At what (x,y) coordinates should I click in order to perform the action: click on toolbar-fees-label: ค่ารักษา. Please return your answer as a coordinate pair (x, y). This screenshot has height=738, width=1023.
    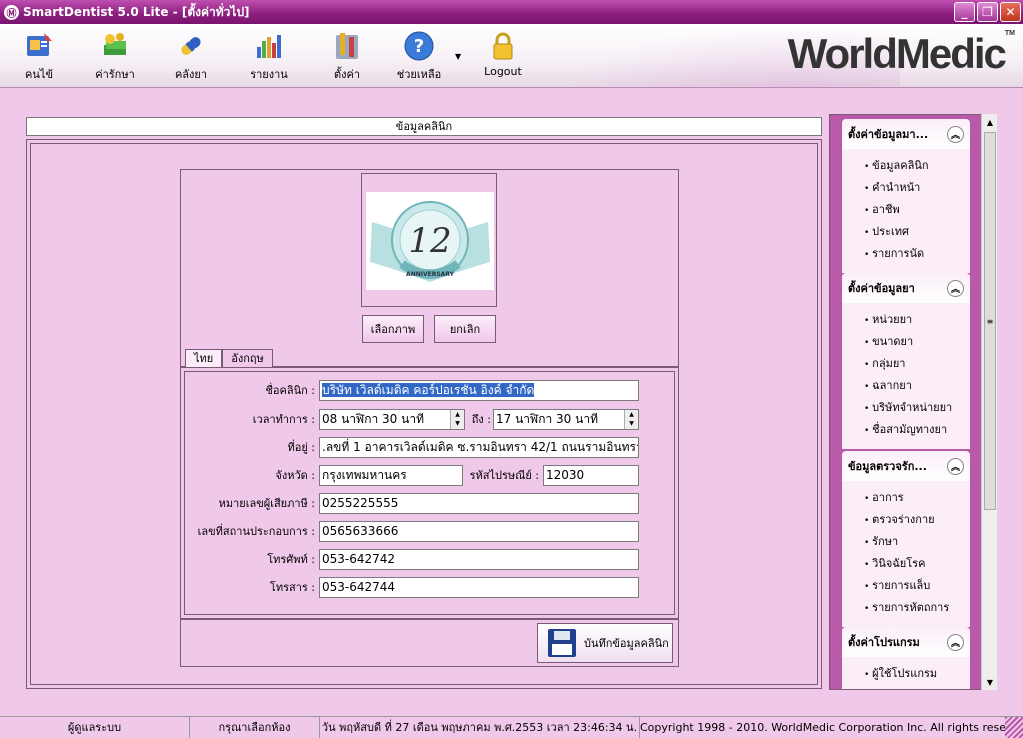
    Looking at the image, I should click on (115, 74).